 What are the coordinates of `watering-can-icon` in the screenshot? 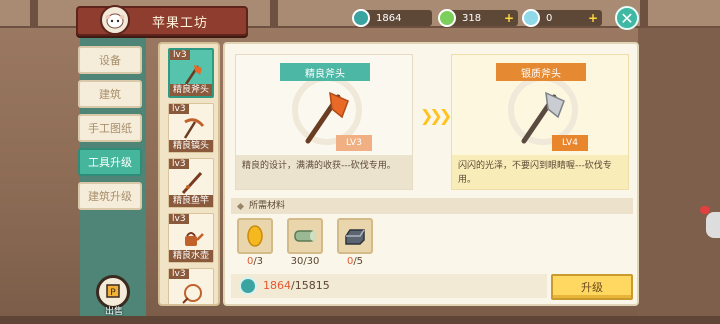 It's located at (194, 239).